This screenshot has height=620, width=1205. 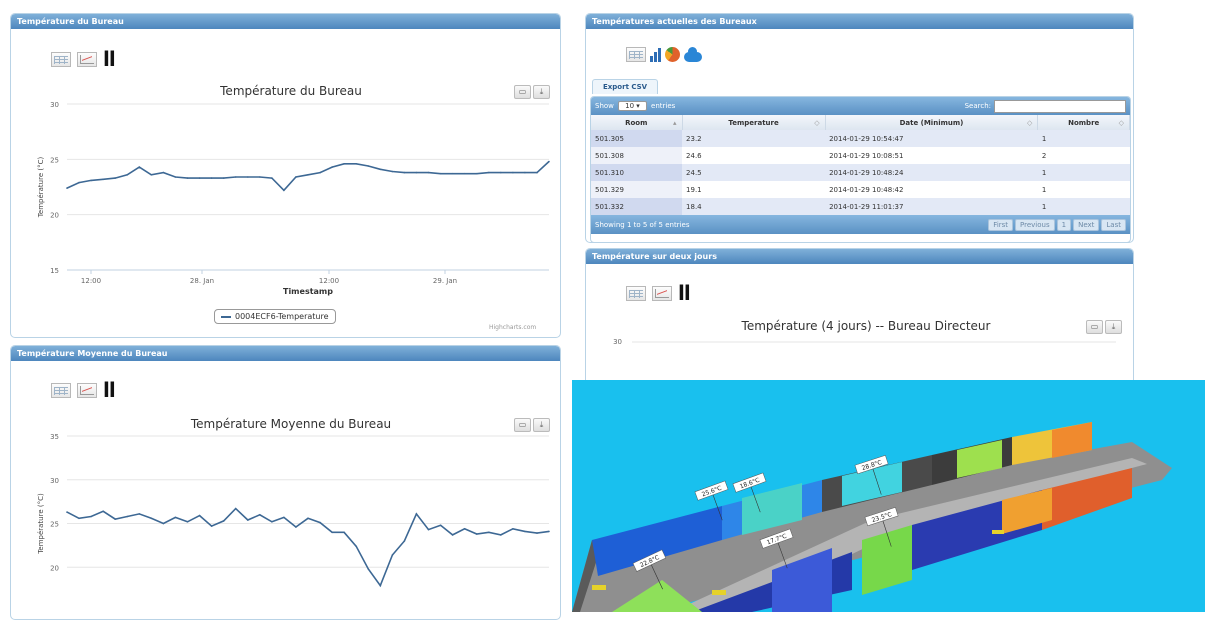 I want to click on bar-chart-icon, so click(x=655, y=55).